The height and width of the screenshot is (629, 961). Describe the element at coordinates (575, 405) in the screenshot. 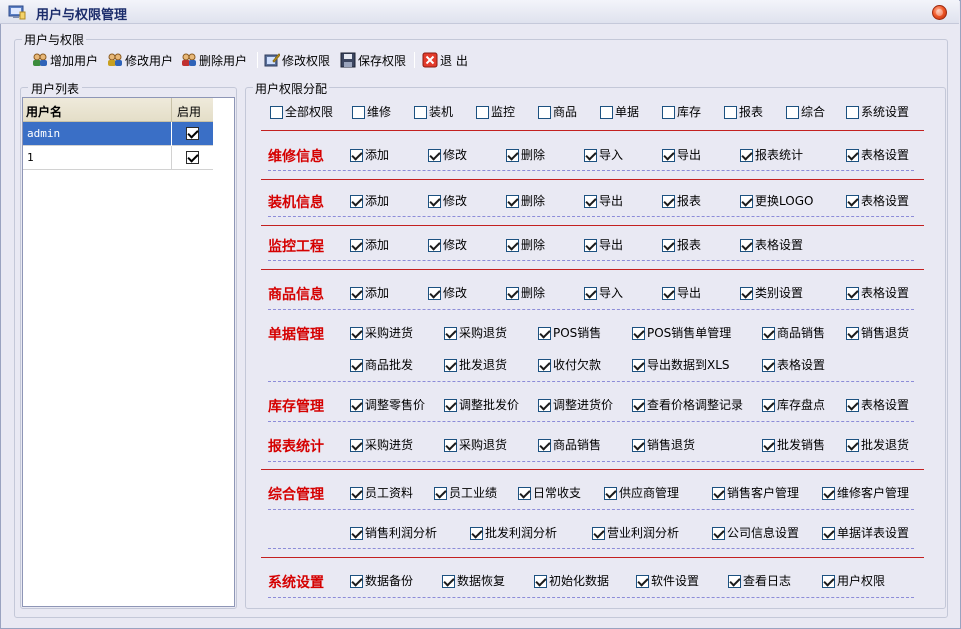

I see `stock-adjust-purchase-checkbox: 调整进货价` at that location.